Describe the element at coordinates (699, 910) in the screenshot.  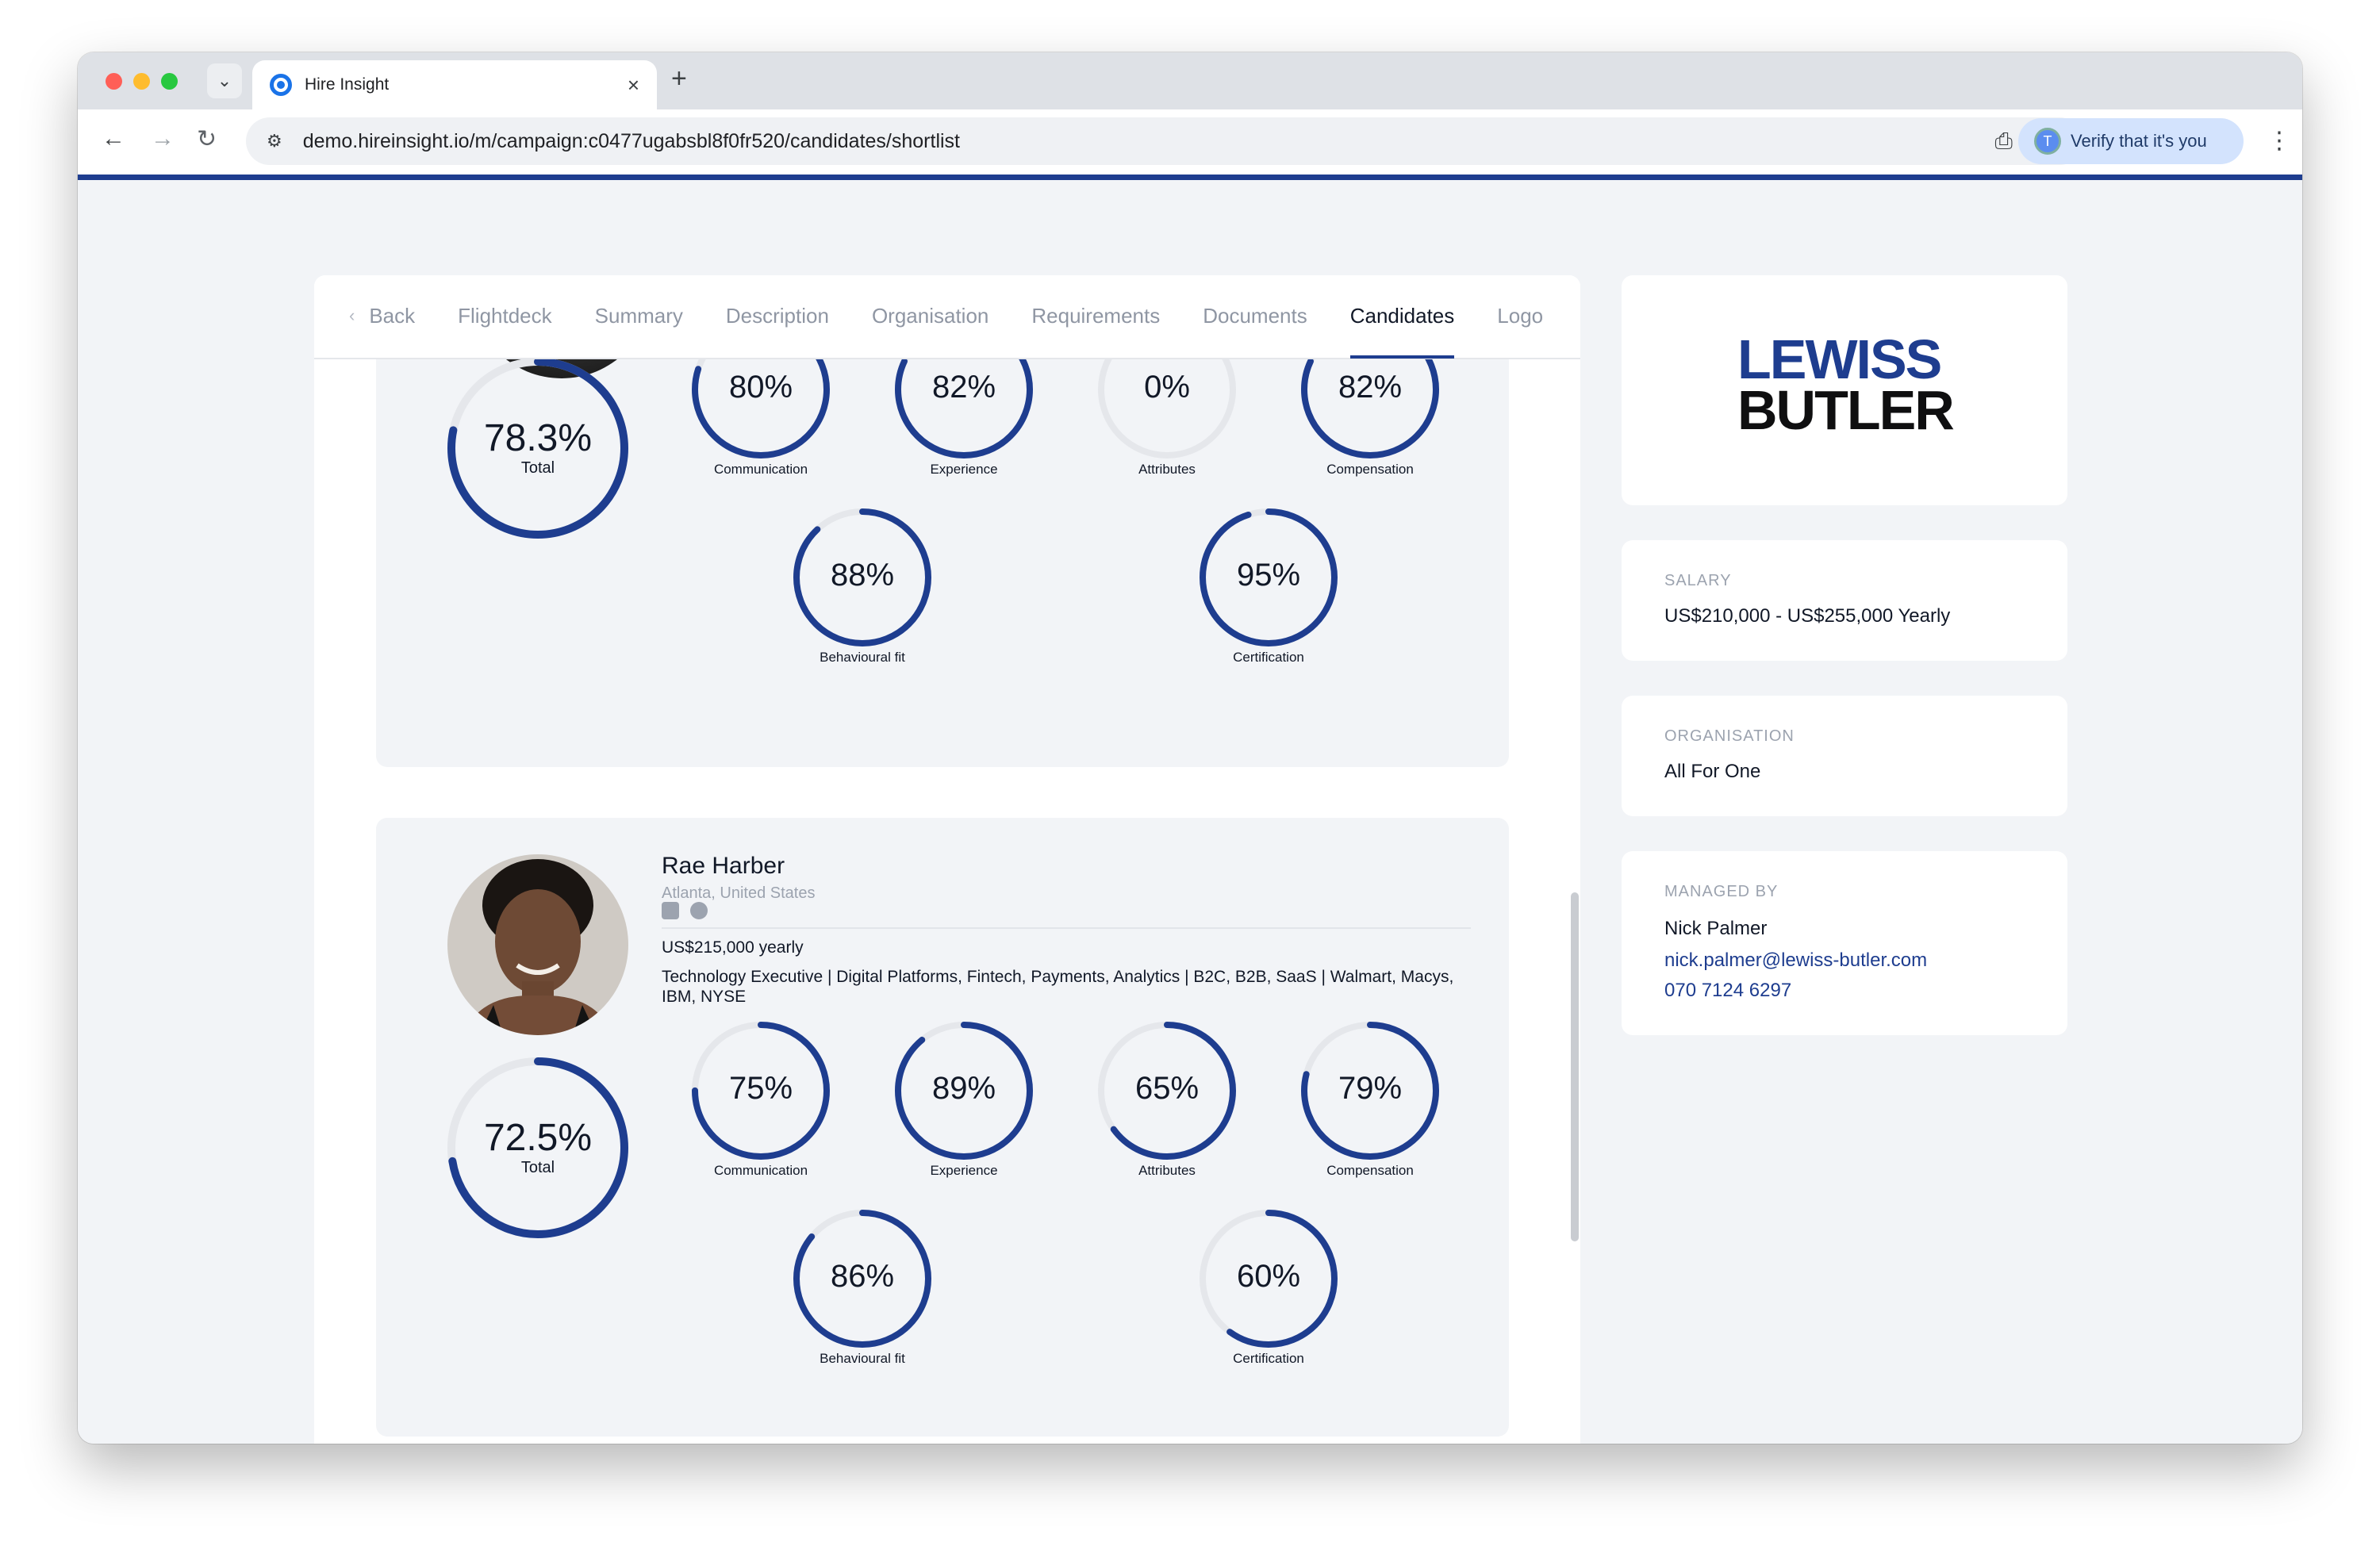
I see `facebook-icon` at that location.